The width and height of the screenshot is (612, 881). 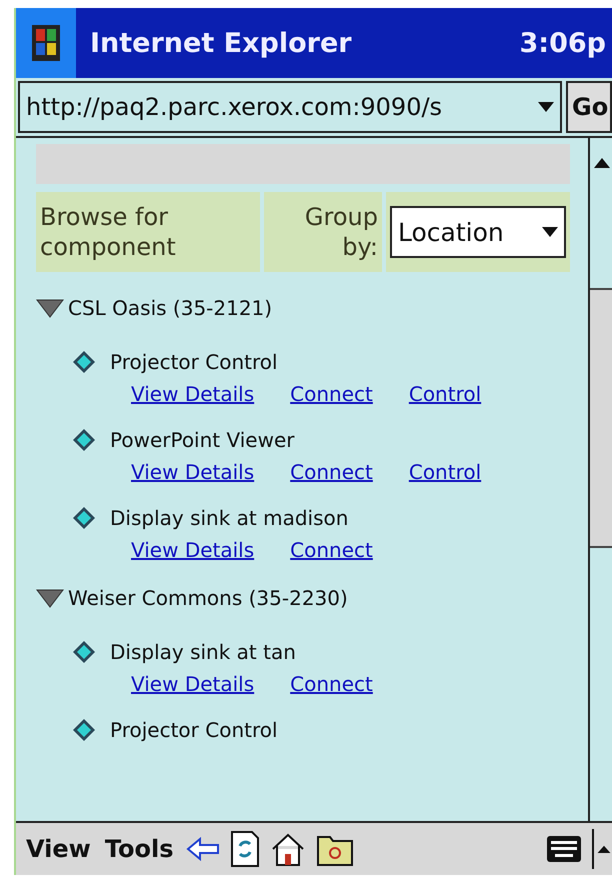 What do you see at coordinates (564, 849) in the screenshot?
I see `keyboard-icon` at bounding box center [564, 849].